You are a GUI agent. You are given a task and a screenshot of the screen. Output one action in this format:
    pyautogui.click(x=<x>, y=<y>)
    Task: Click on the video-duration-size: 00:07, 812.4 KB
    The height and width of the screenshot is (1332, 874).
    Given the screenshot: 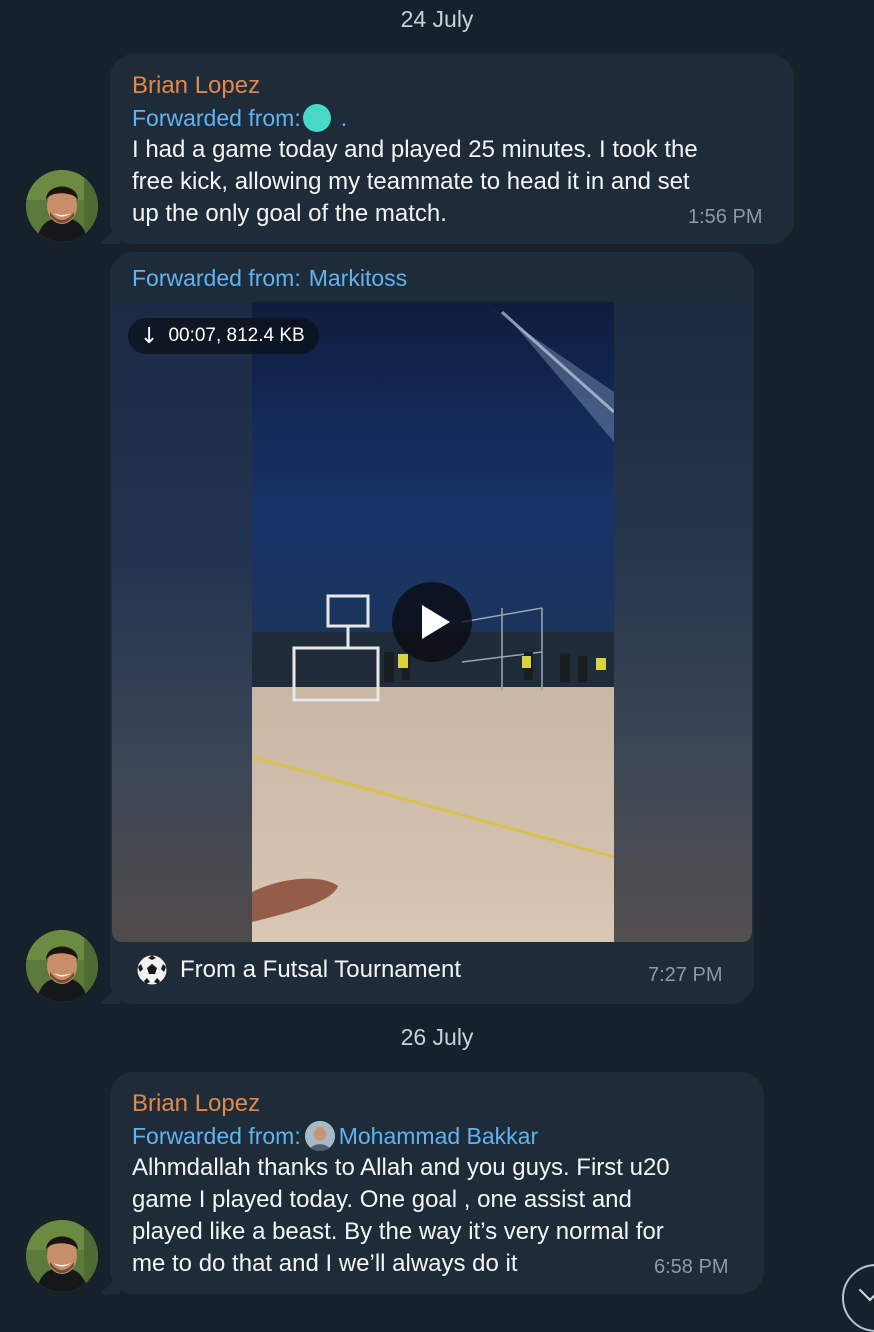 What is the action you would take?
    pyautogui.click(x=236, y=335)
    